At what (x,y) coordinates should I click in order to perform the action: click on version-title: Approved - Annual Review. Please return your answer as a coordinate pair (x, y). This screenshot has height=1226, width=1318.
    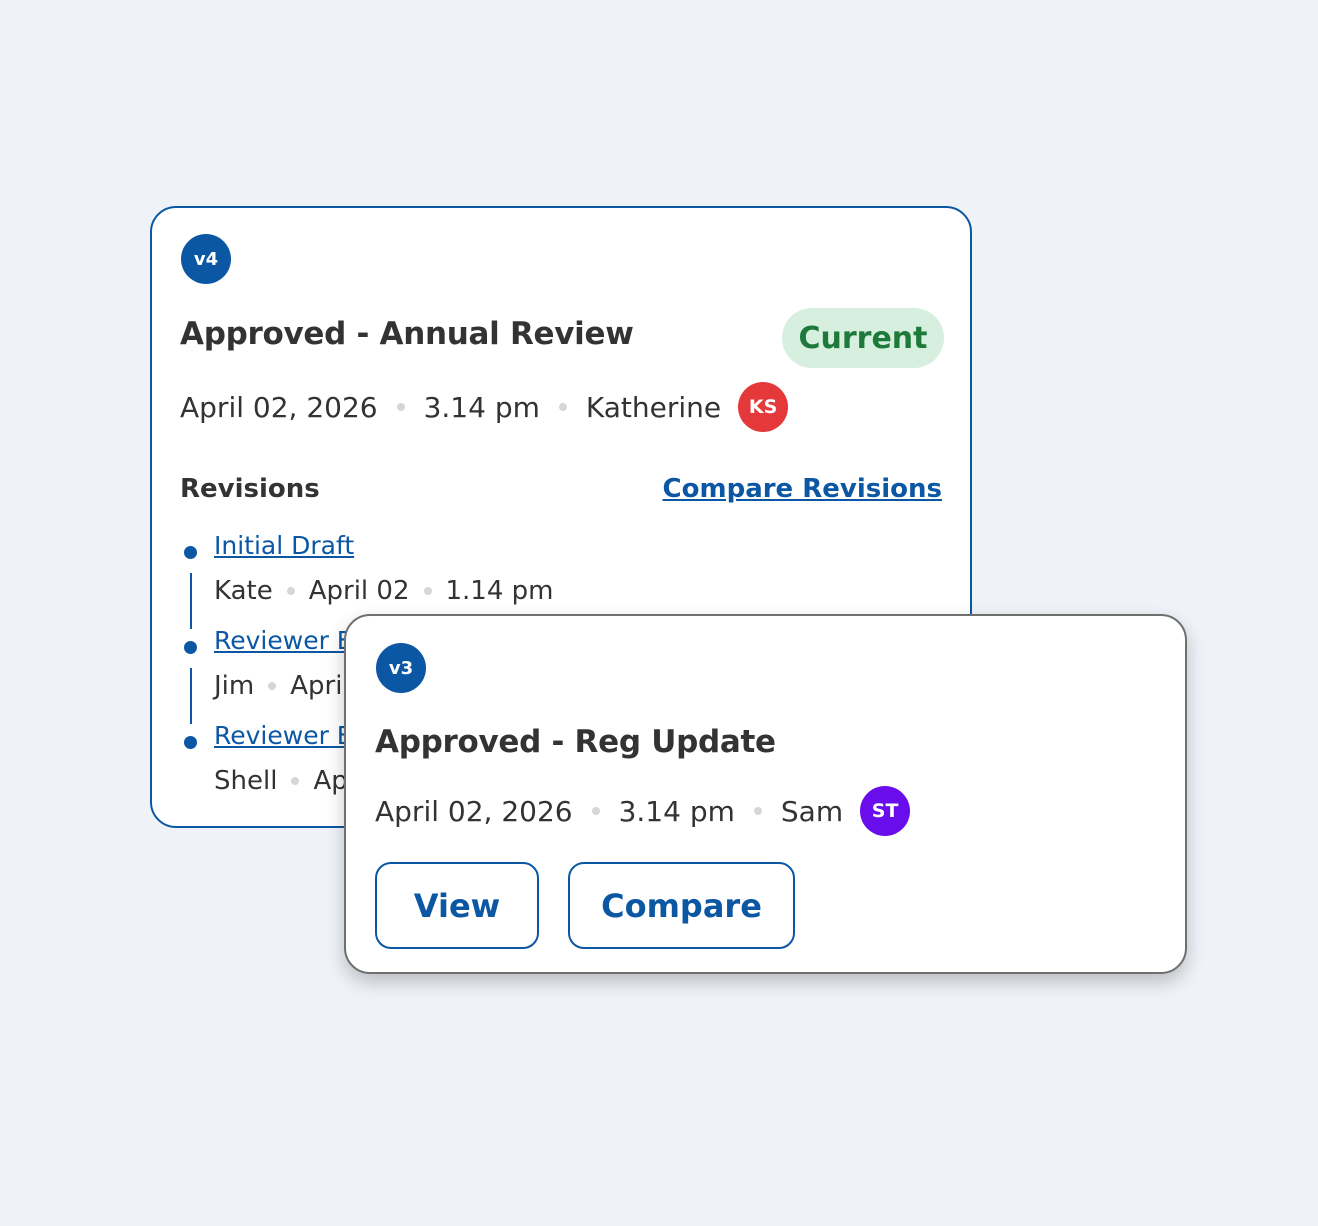
    Looking at the image, I should click on (407, 334).